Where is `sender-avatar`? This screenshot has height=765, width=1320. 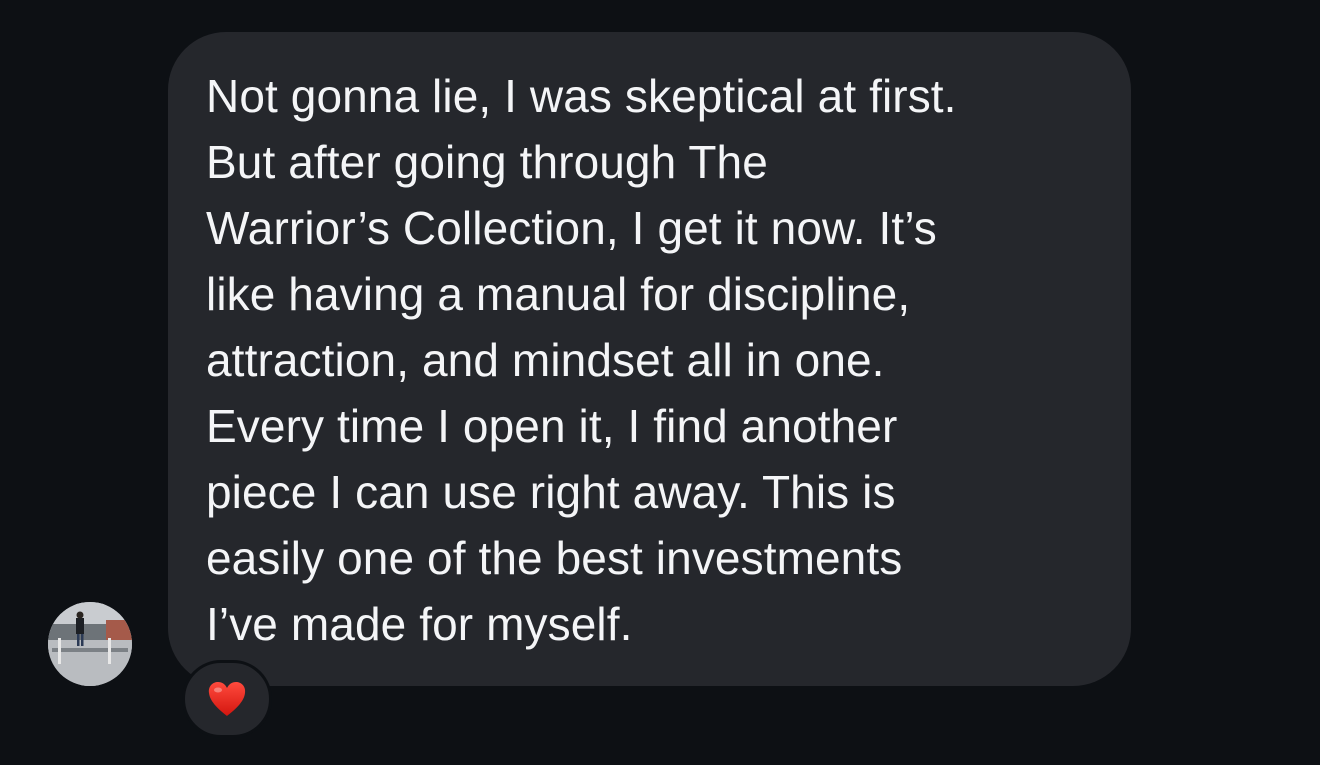
sender-avatar is located at coordinates (90, 644).